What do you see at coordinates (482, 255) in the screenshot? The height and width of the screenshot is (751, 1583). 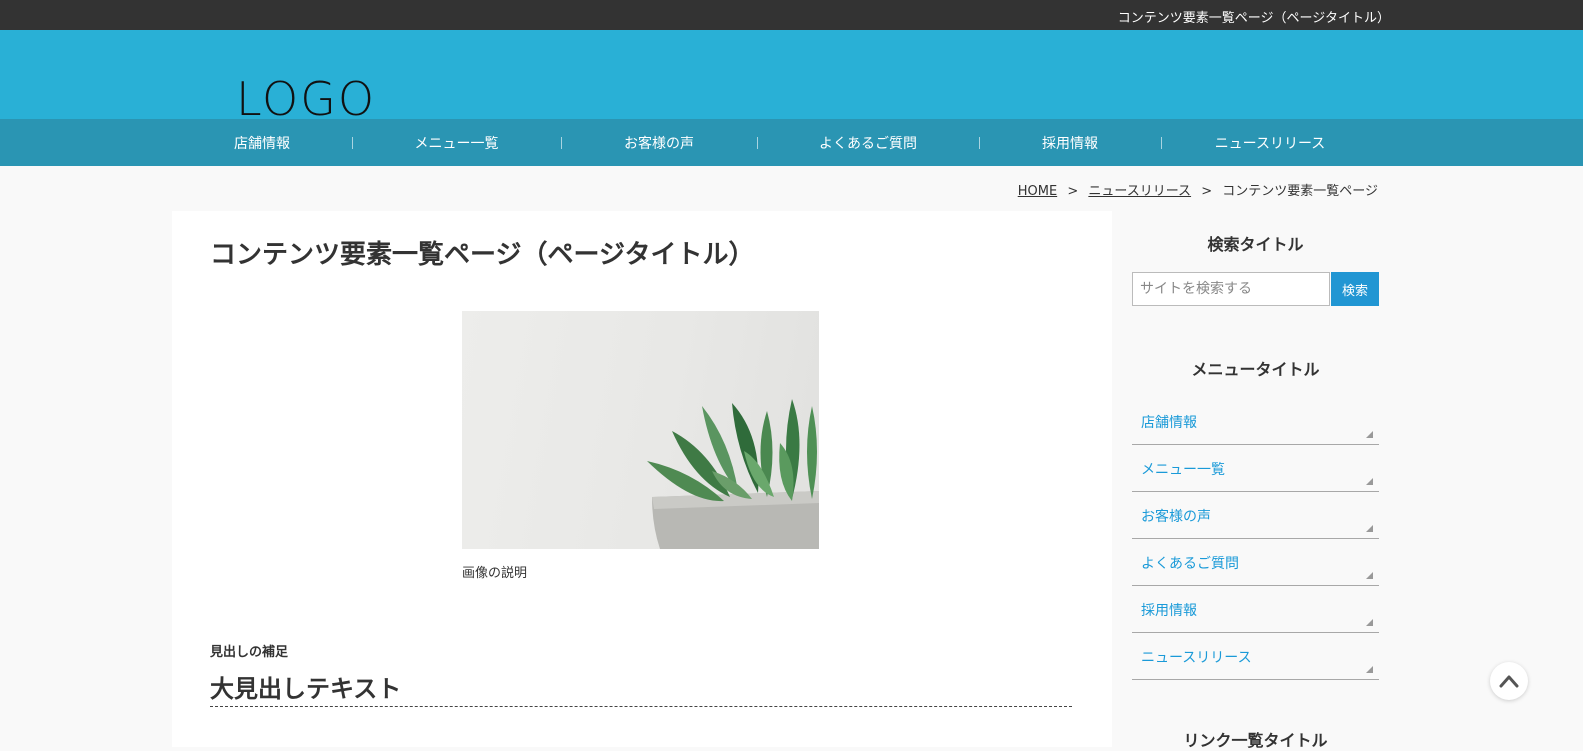 I see `page-title: コンテンツ要素一覧ページ（ページタイトル）` at bounding box center [482, 255].